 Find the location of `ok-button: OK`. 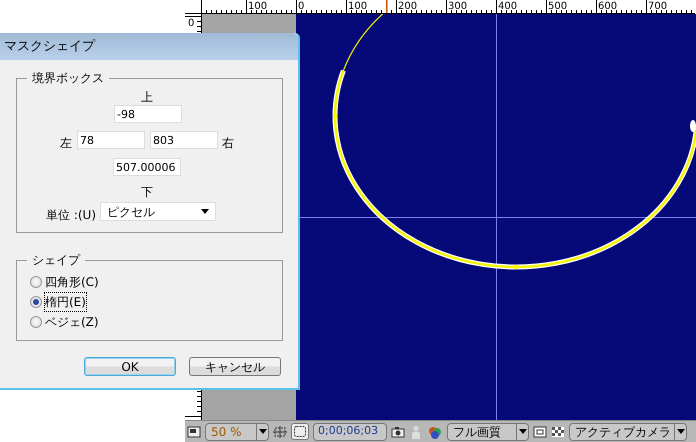

ok-button: OK is located at coordinates (130, 366).